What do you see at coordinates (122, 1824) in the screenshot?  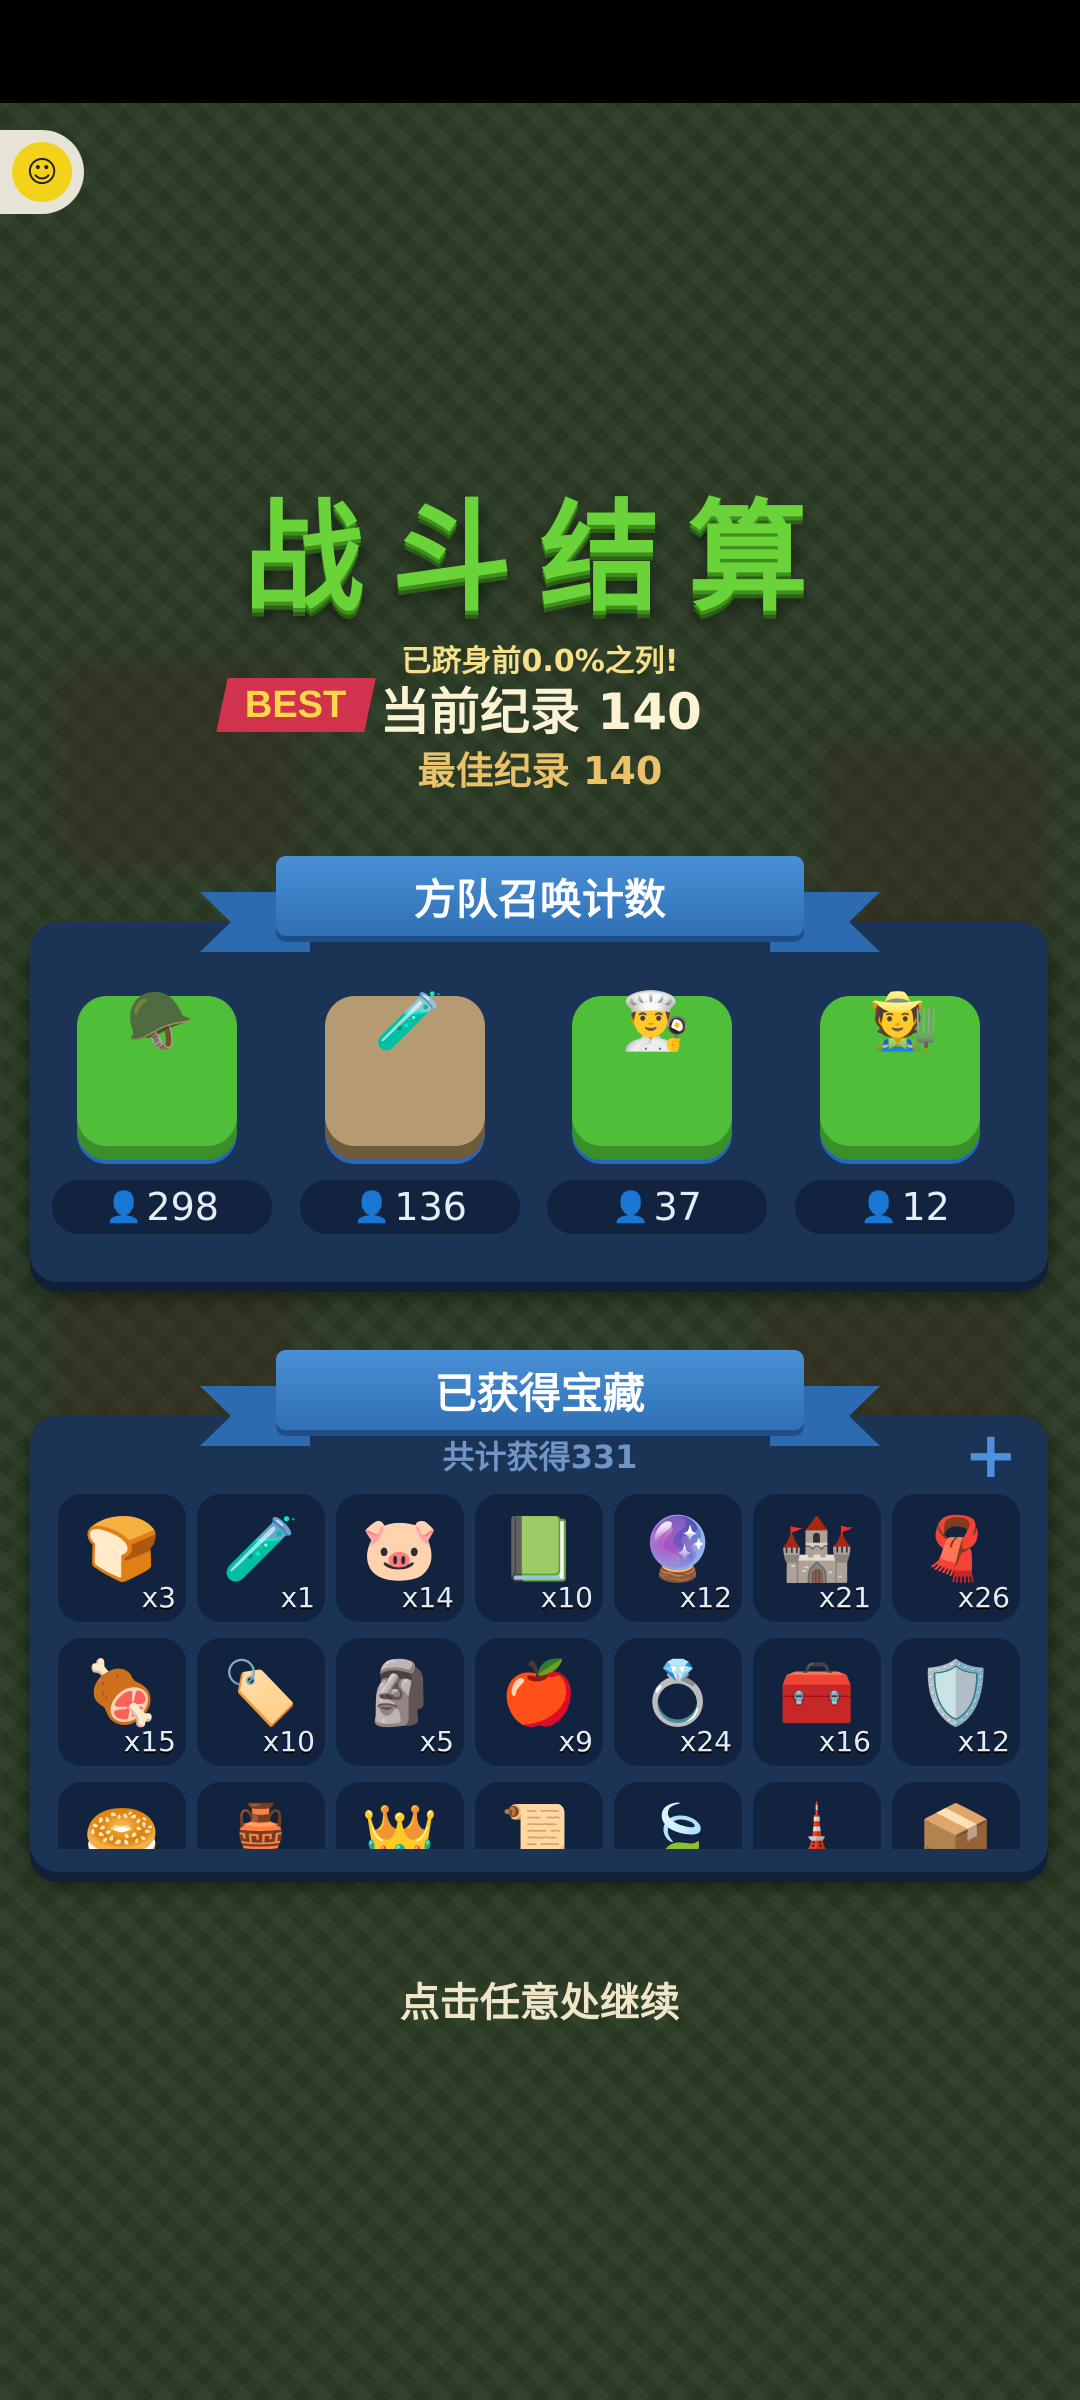 I see `buns-icon: 🥯` at bounding box center [122, 1824].